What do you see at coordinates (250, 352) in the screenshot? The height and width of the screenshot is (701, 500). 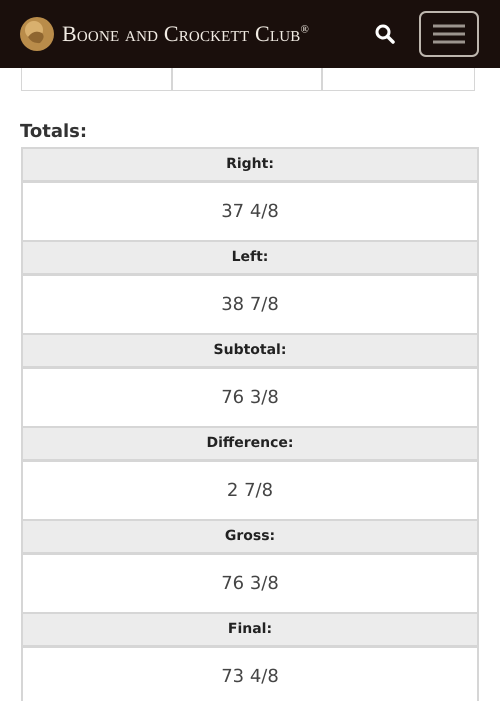 I see `row-label: Subtotal:` at bounding box center [250, 352].